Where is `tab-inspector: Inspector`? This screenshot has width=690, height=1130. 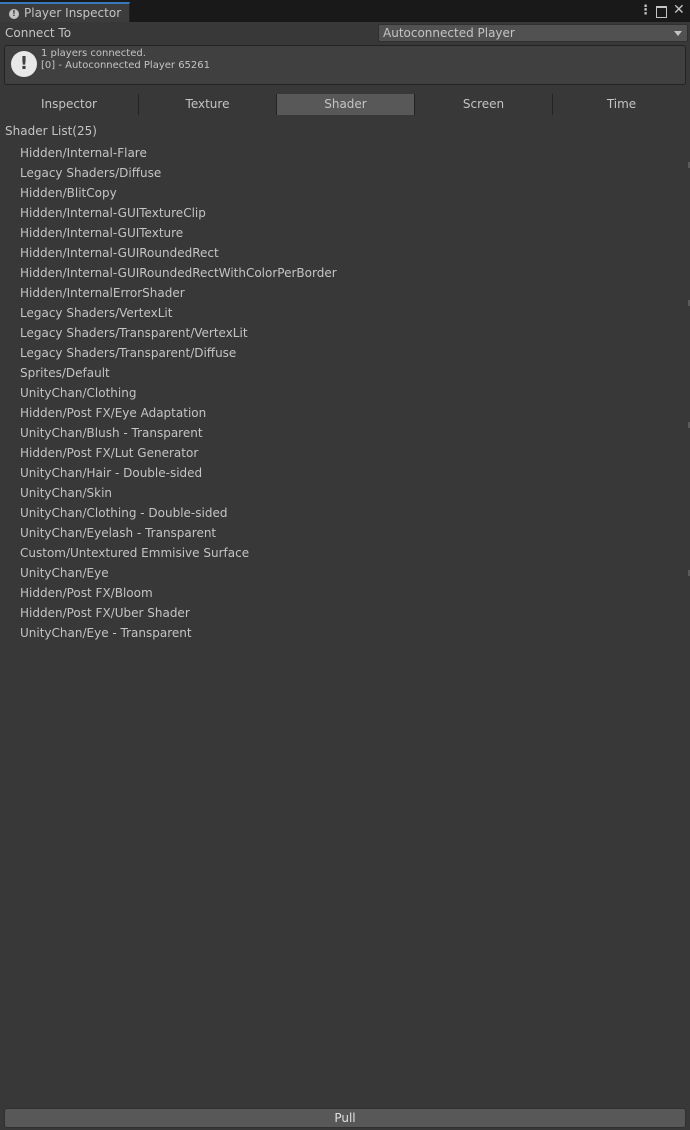 tab-inspector: Inspector is located at coordinates (69, 104).